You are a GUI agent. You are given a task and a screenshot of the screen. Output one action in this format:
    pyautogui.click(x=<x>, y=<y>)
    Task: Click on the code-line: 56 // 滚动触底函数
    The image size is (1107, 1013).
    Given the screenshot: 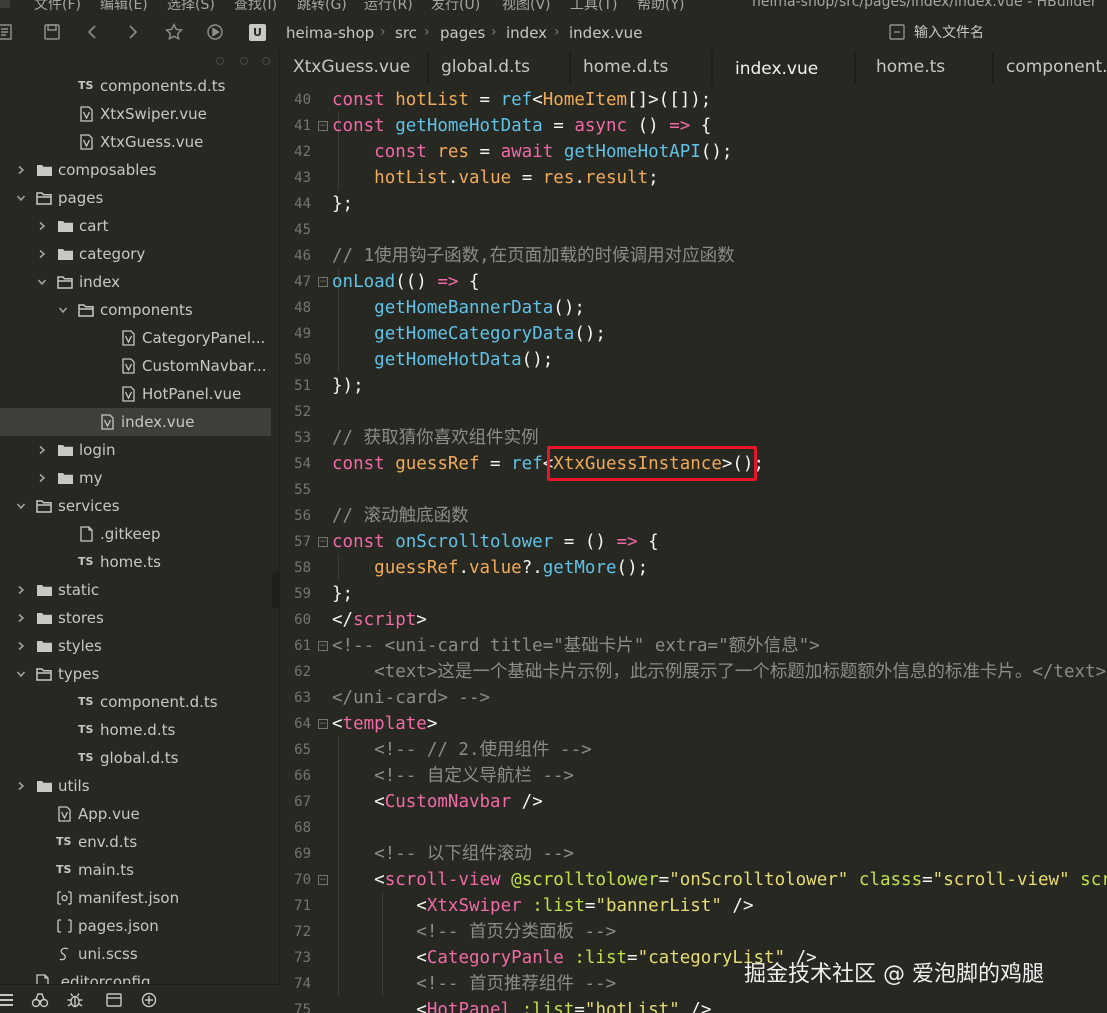 What is the action you would take?
    pyautogui.click(x=694, y=516)
    